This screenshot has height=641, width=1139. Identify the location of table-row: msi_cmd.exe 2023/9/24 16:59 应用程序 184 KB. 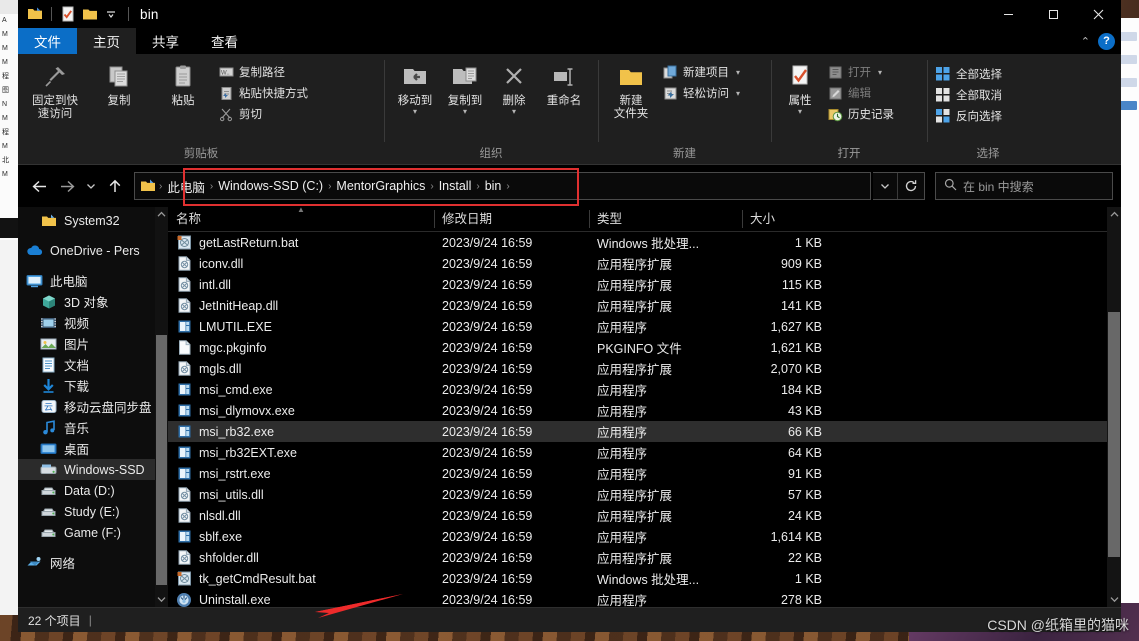
(644, 389).